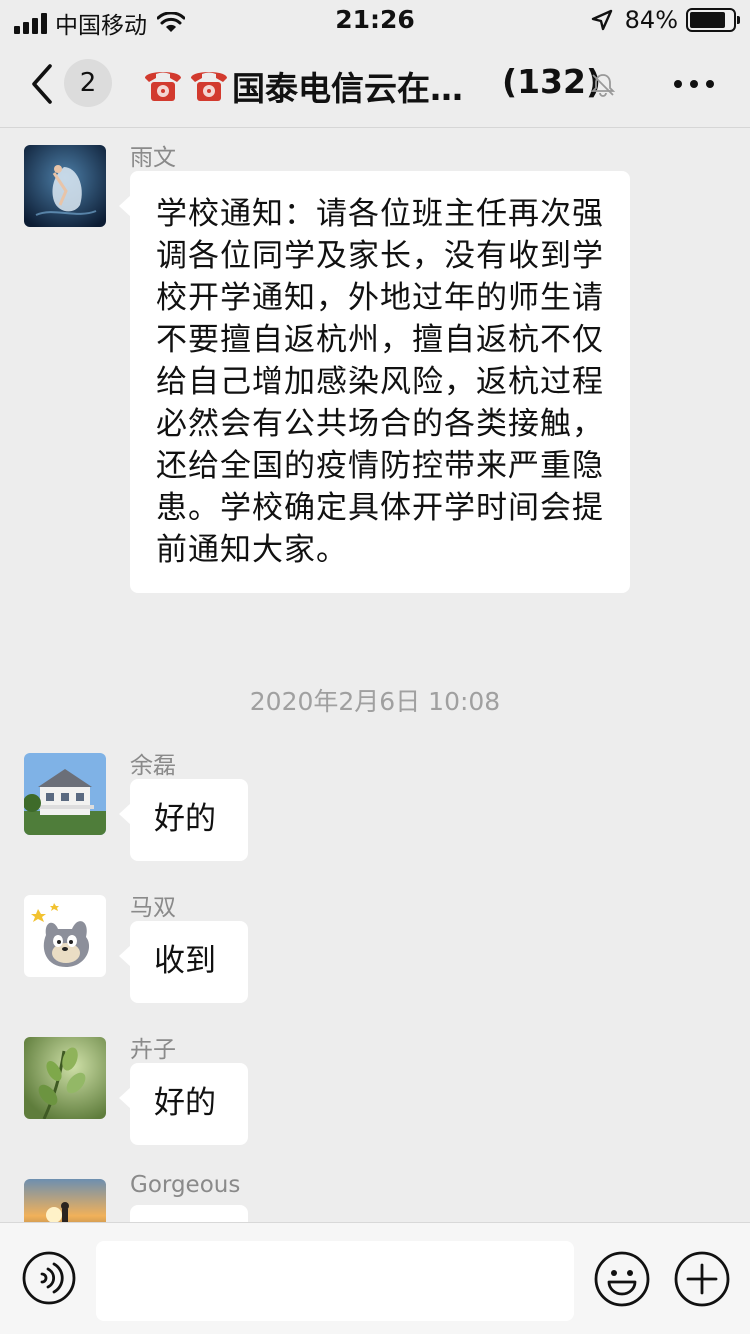 The width and height of the screenshot is (750, 1334). I want to click on time-divider: 2020年2月6日 10:08, so click(375, 701).